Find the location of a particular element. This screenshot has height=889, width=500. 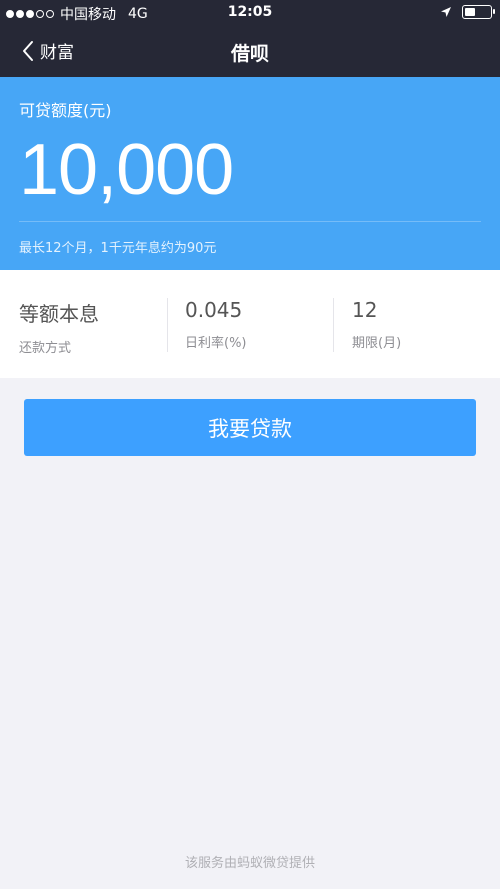

provider-footer: 该服务由蚂蚁微贷提供 is located at coordinates (249, 863).